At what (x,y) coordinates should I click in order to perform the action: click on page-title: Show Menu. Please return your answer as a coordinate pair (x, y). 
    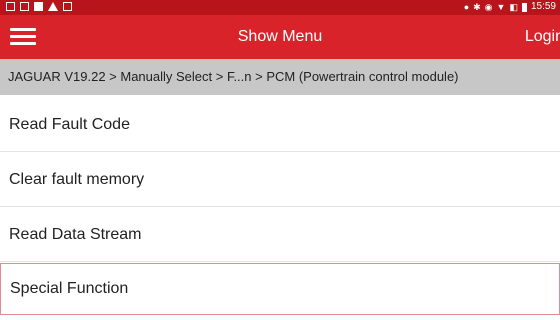
    Looking at the image, I should click on (280, 36).